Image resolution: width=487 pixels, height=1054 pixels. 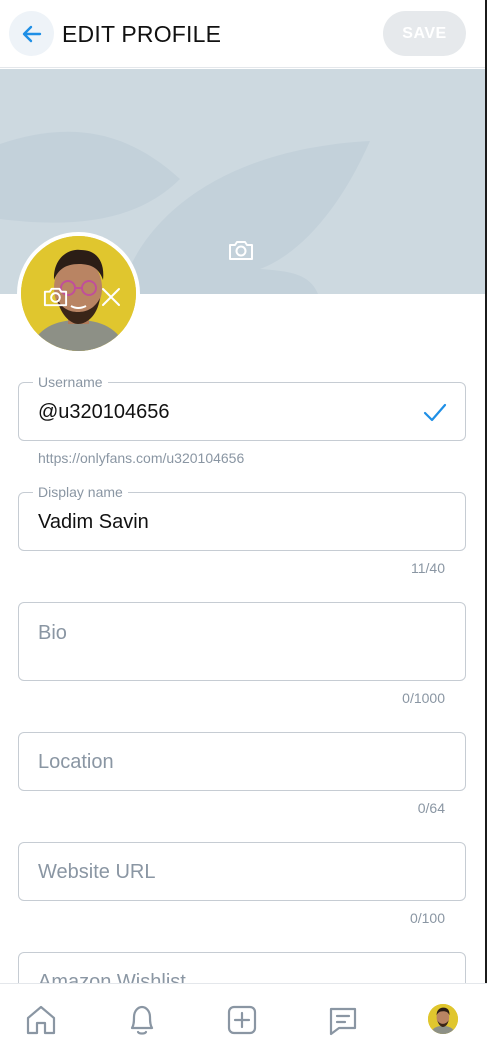 I want to click on display-name-field: Display name Vadim Savin, so click(x=242, y=518).